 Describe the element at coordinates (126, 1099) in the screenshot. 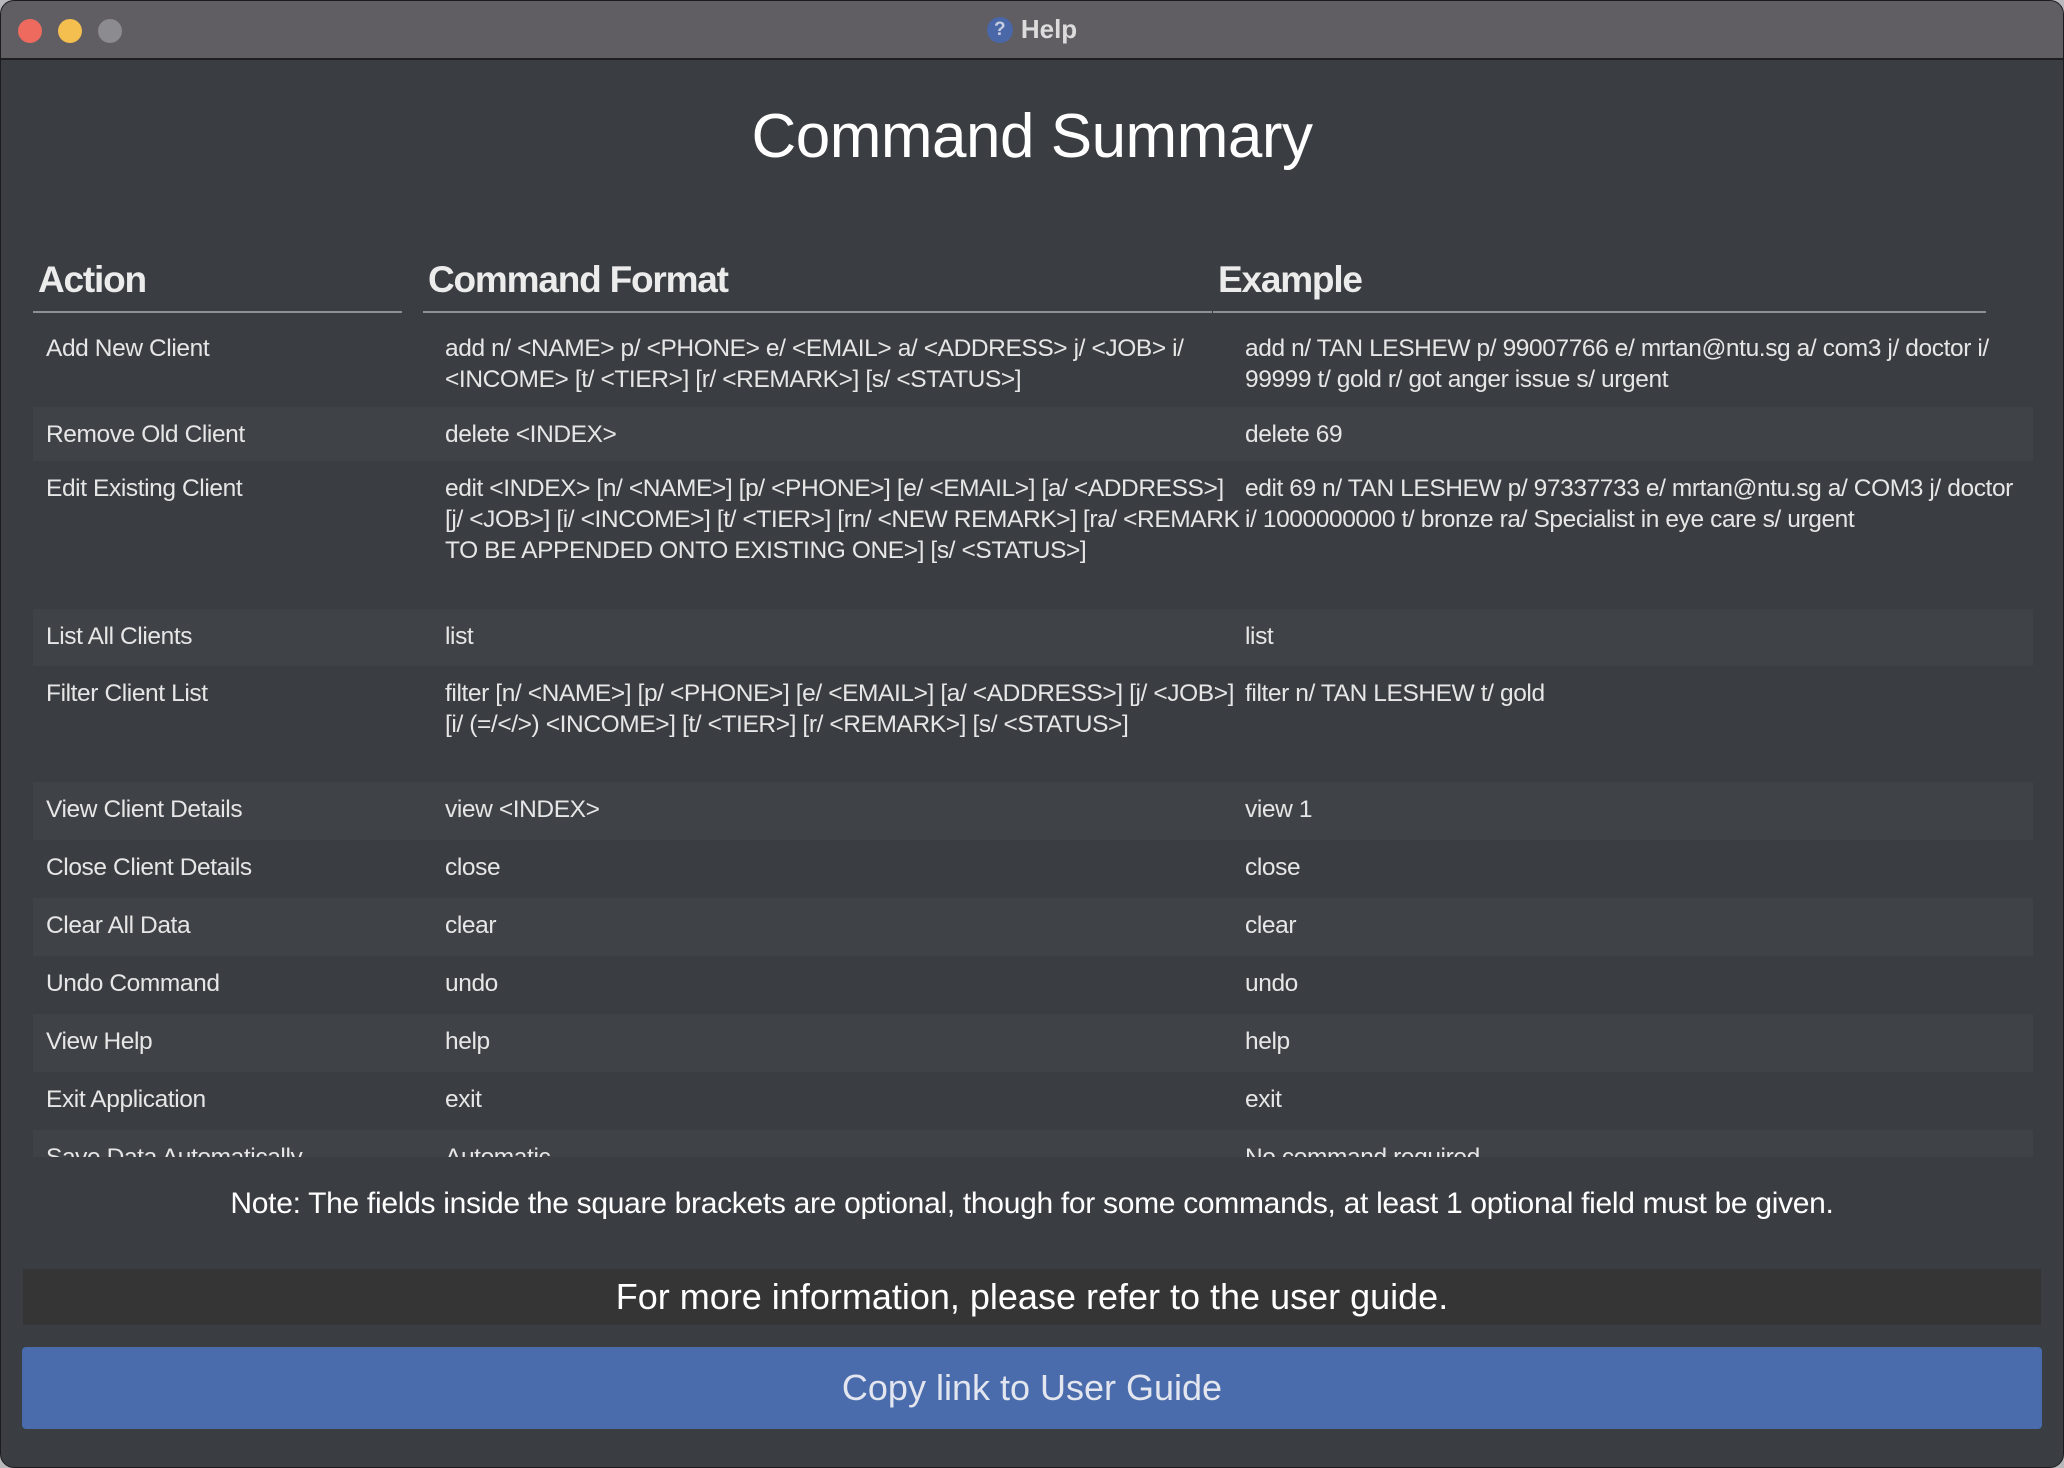

I see `action-cell: Exit Application` at that location.